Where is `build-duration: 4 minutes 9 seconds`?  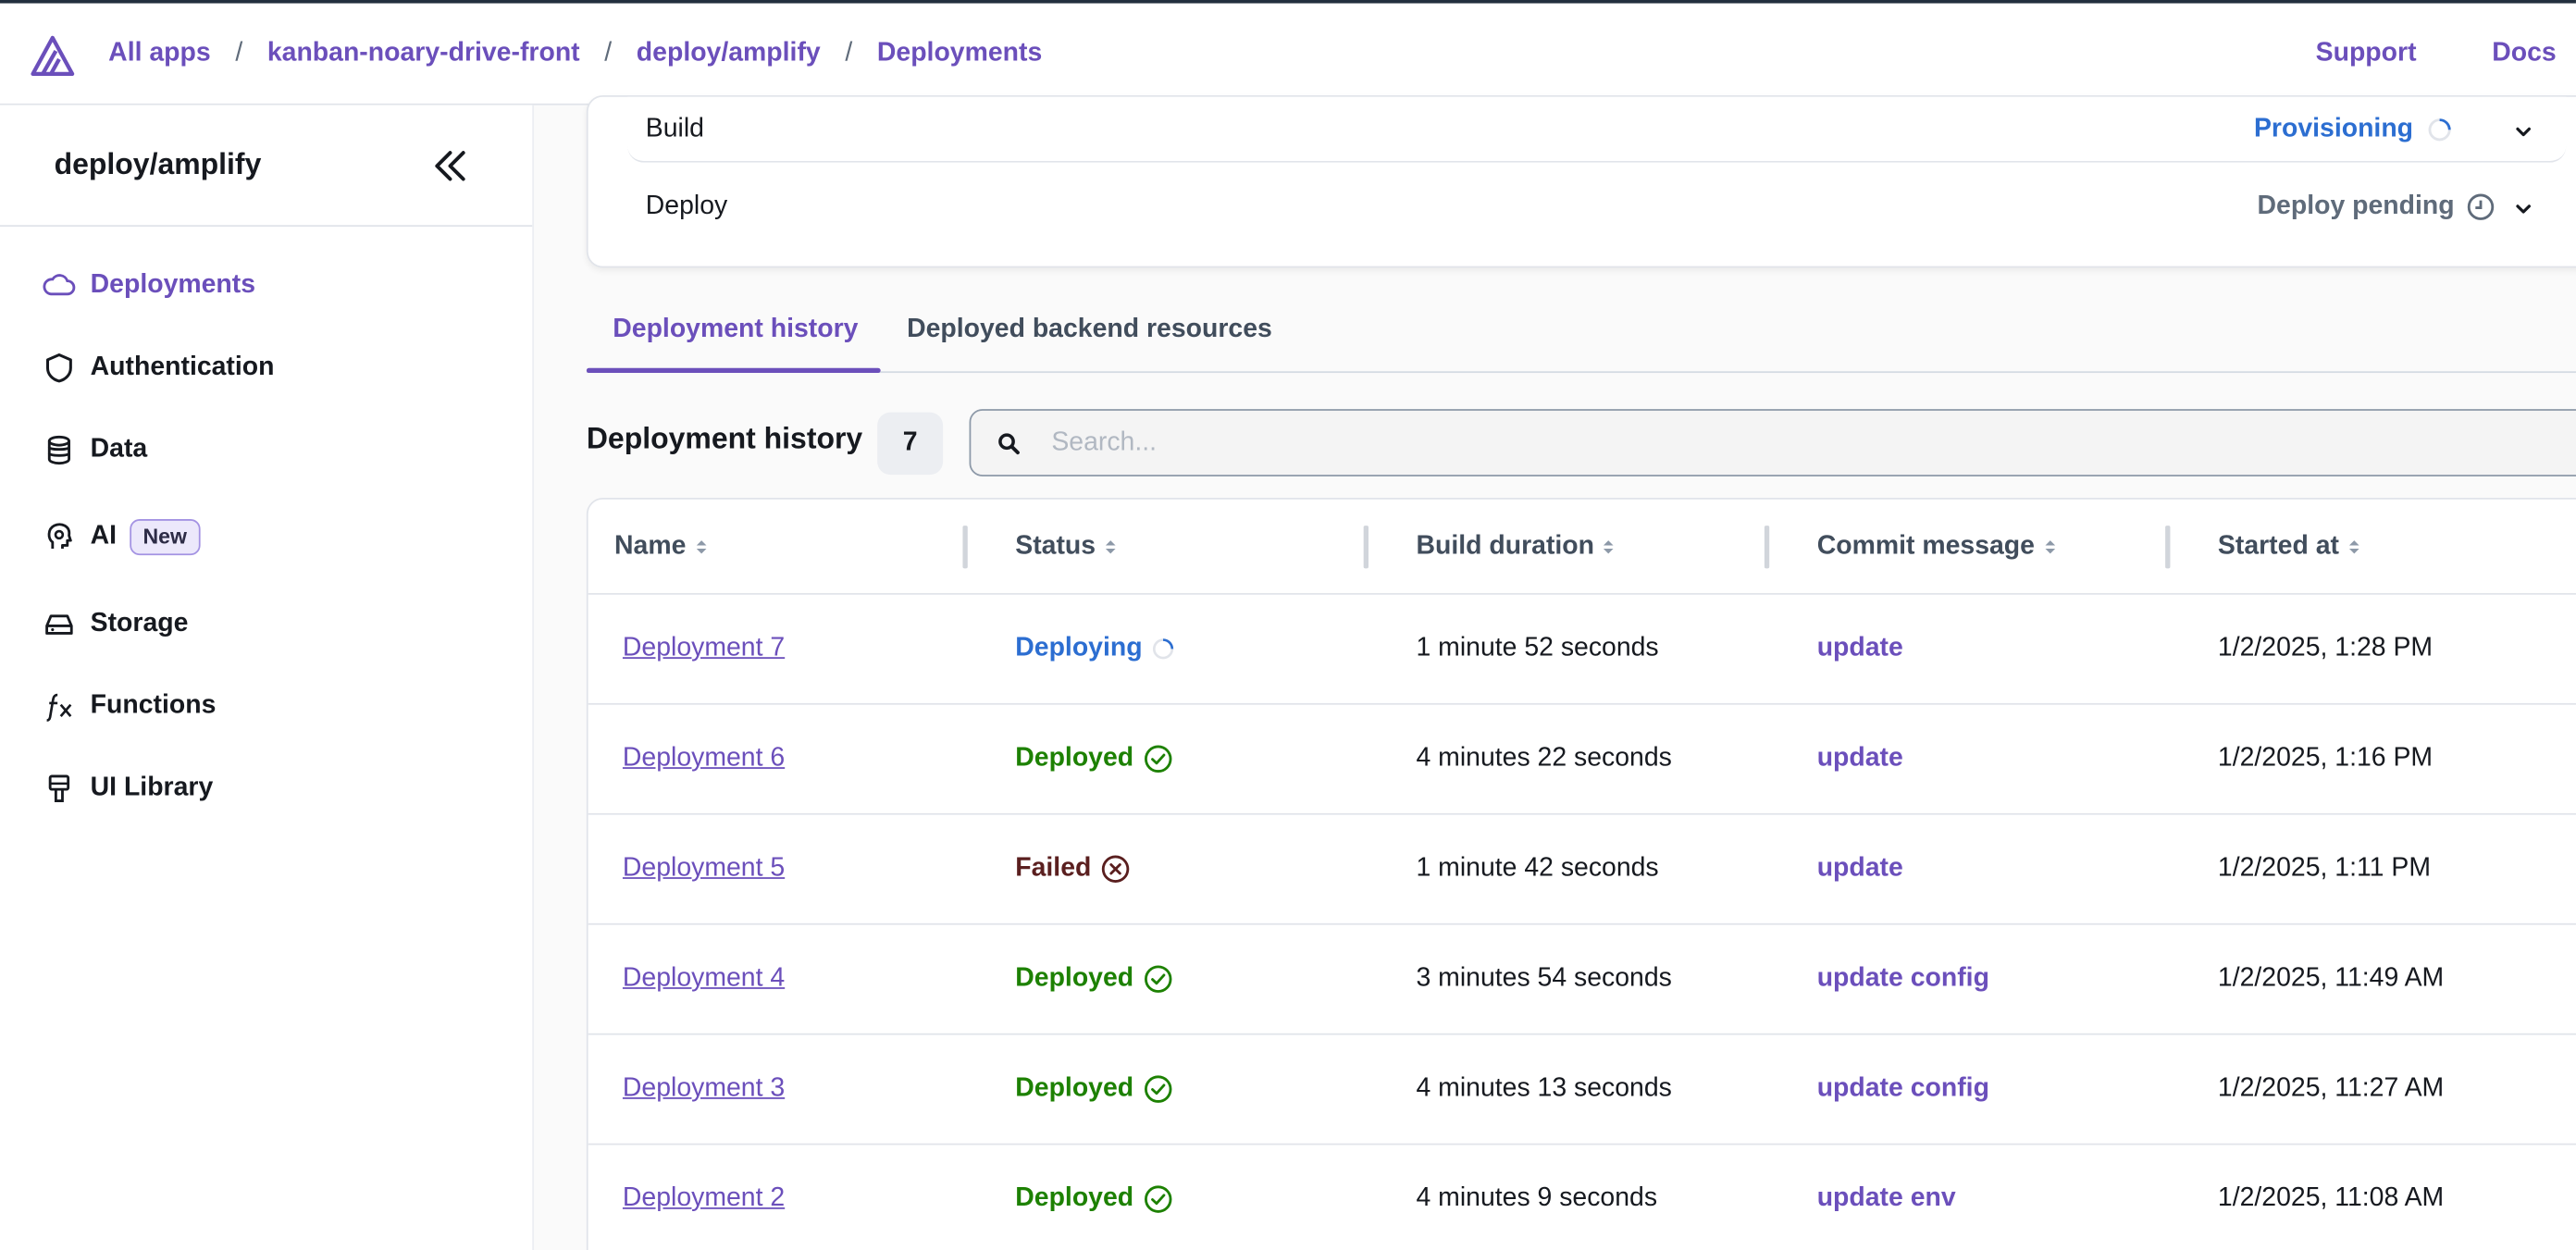
build-duration: 4 minutes 9 seconds is located at coordinates (1537, 1198).